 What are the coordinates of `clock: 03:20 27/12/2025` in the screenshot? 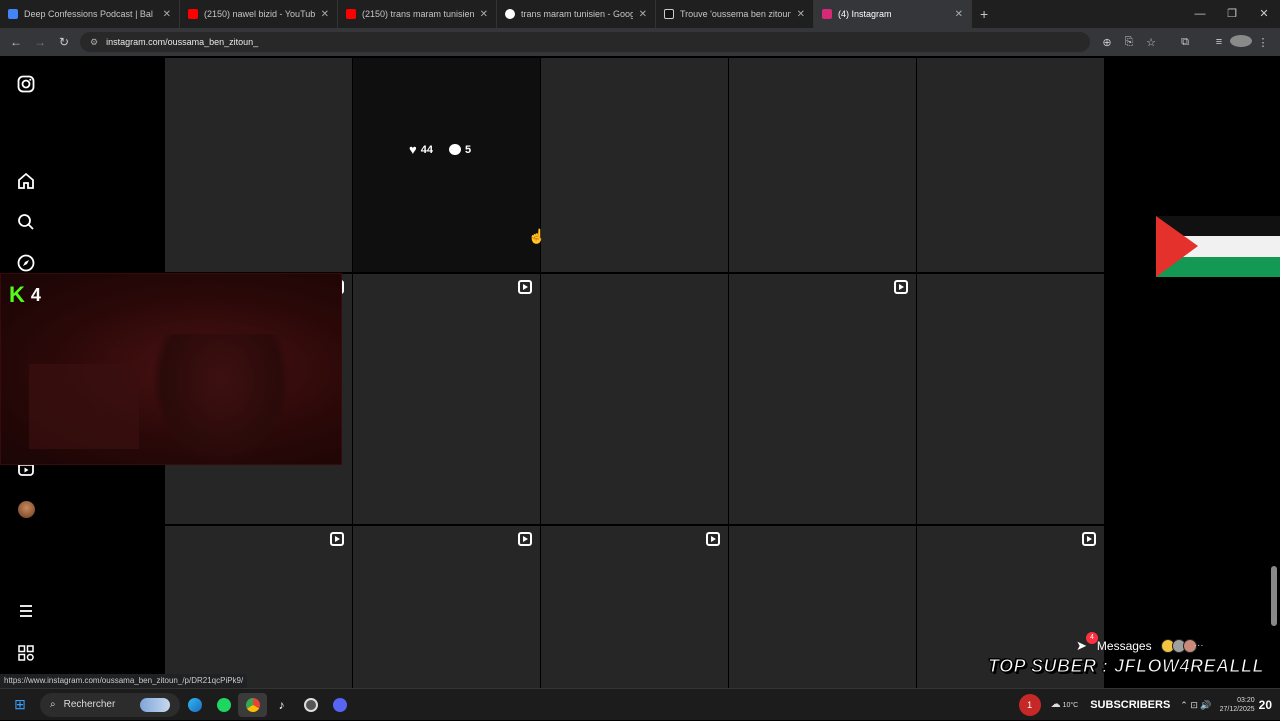 It's located at (1237, 705).